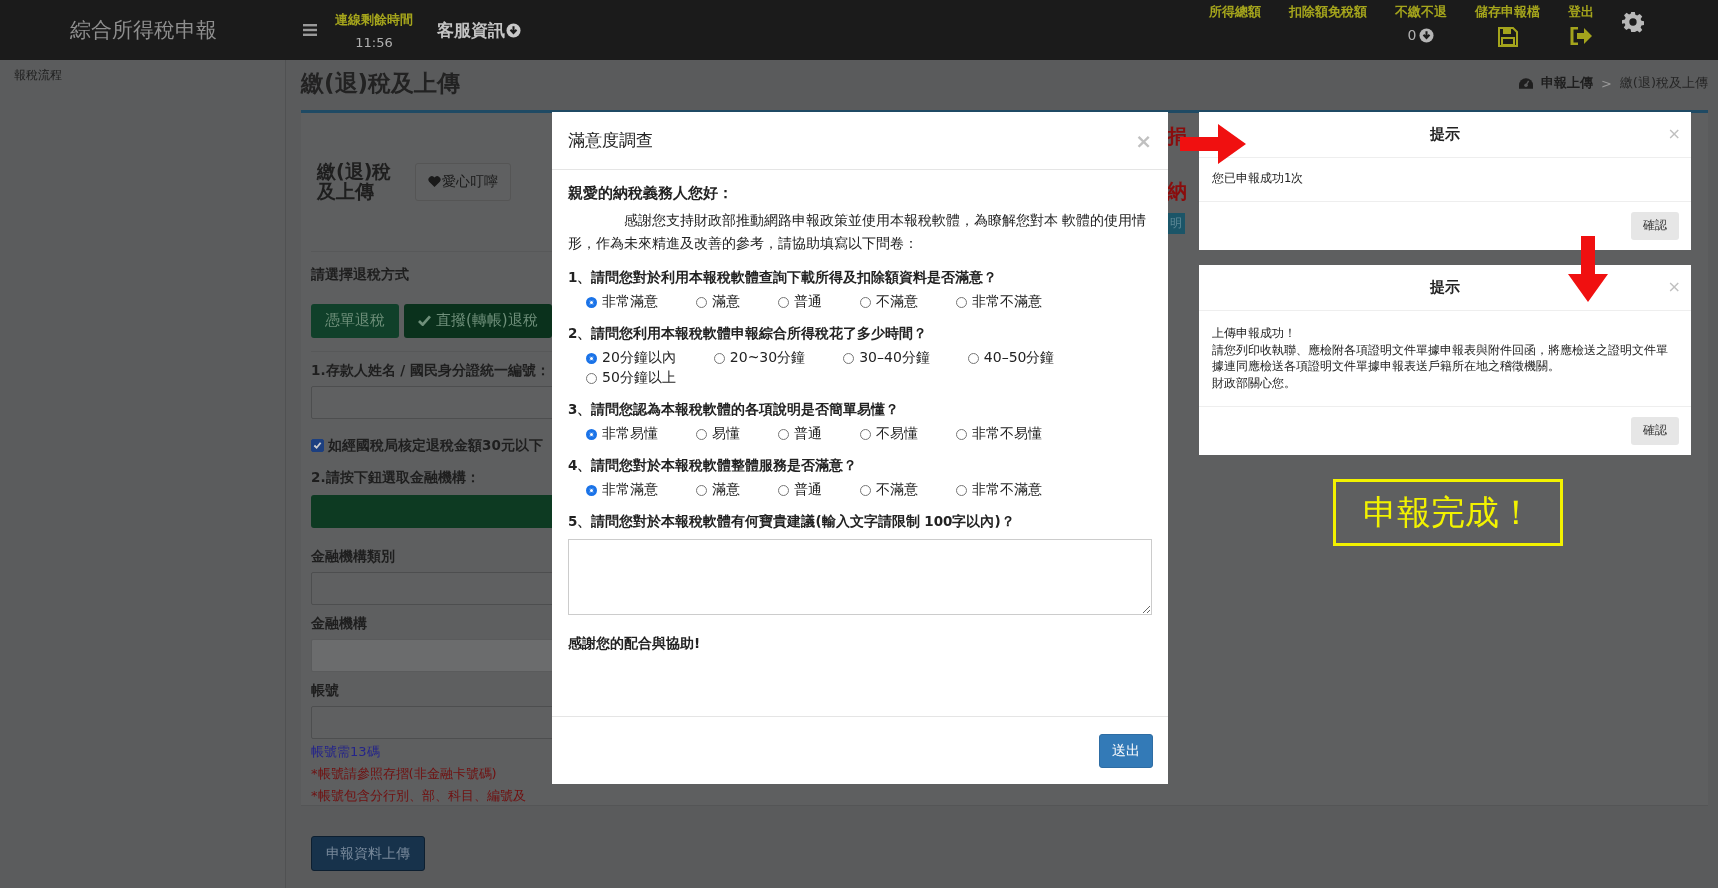  Describe the element at coordinates (858, 232) in the screenshot. I see `intro-paragraph: 感謝您支持財政部推動網路申報政策並使用本報稅軟體，為瞭解您對本 軟體的使用情形，作為未來精進及改善的參考，請協助填寫以下問卷：` at that location.